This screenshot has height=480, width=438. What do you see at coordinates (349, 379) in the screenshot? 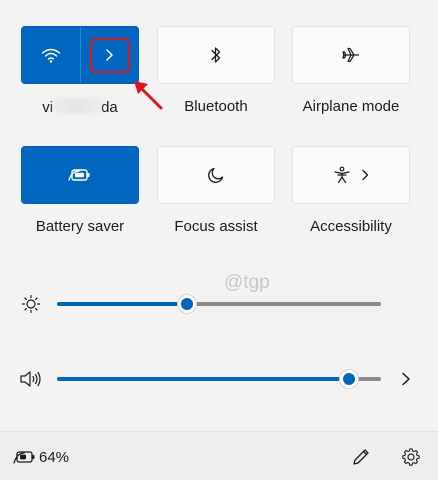
I see `volume-slider-thumb` at bounding box center [349, 379].